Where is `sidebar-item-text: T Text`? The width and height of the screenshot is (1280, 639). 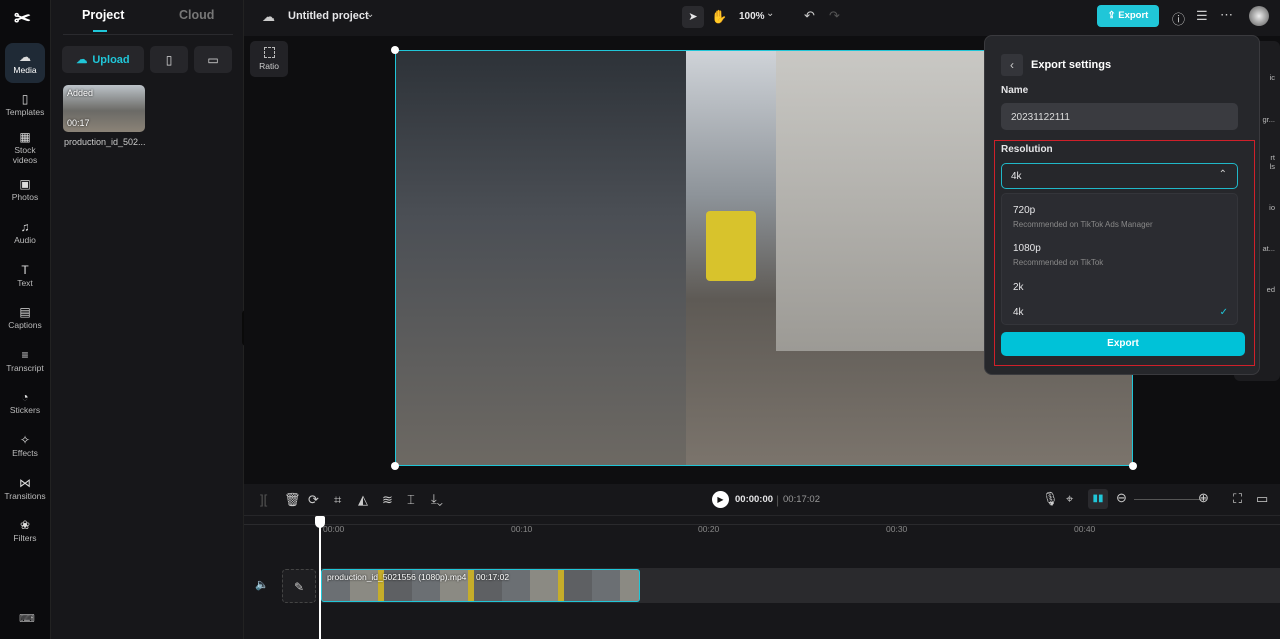
sidebar-item-text: T Text is located at coordinates (25, 276).